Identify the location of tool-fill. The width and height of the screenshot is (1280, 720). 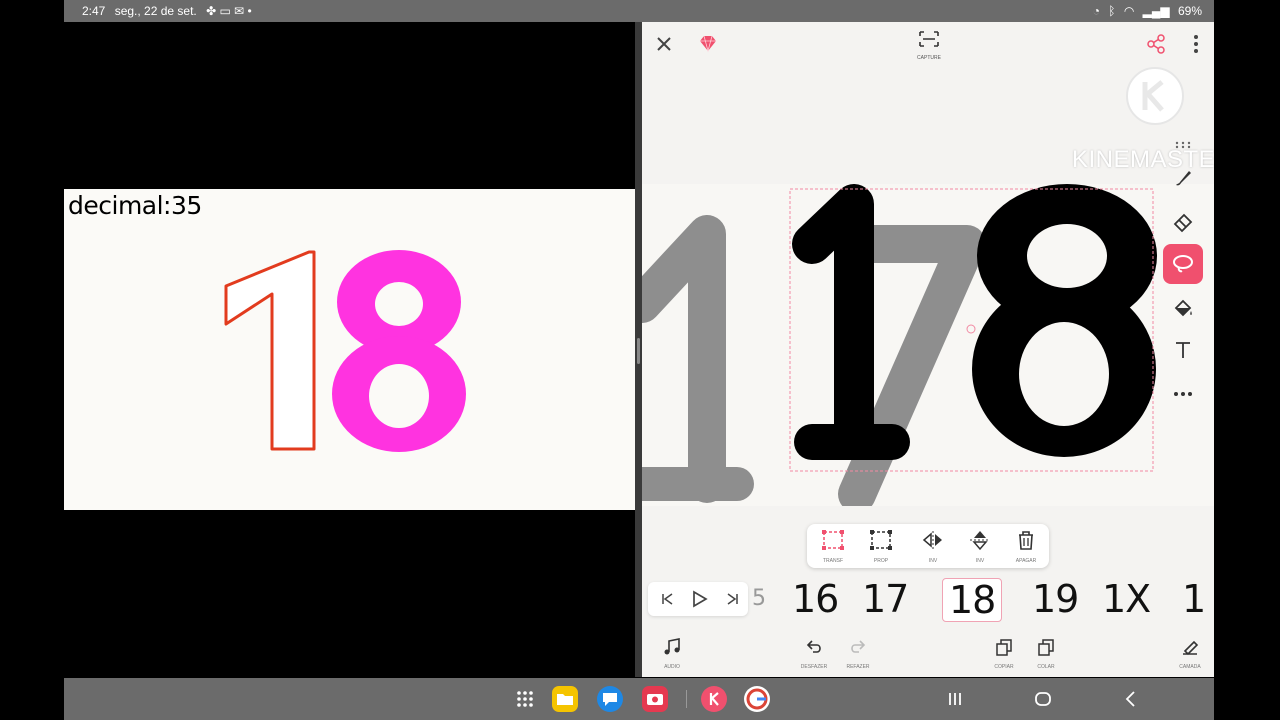
(1183, 308).